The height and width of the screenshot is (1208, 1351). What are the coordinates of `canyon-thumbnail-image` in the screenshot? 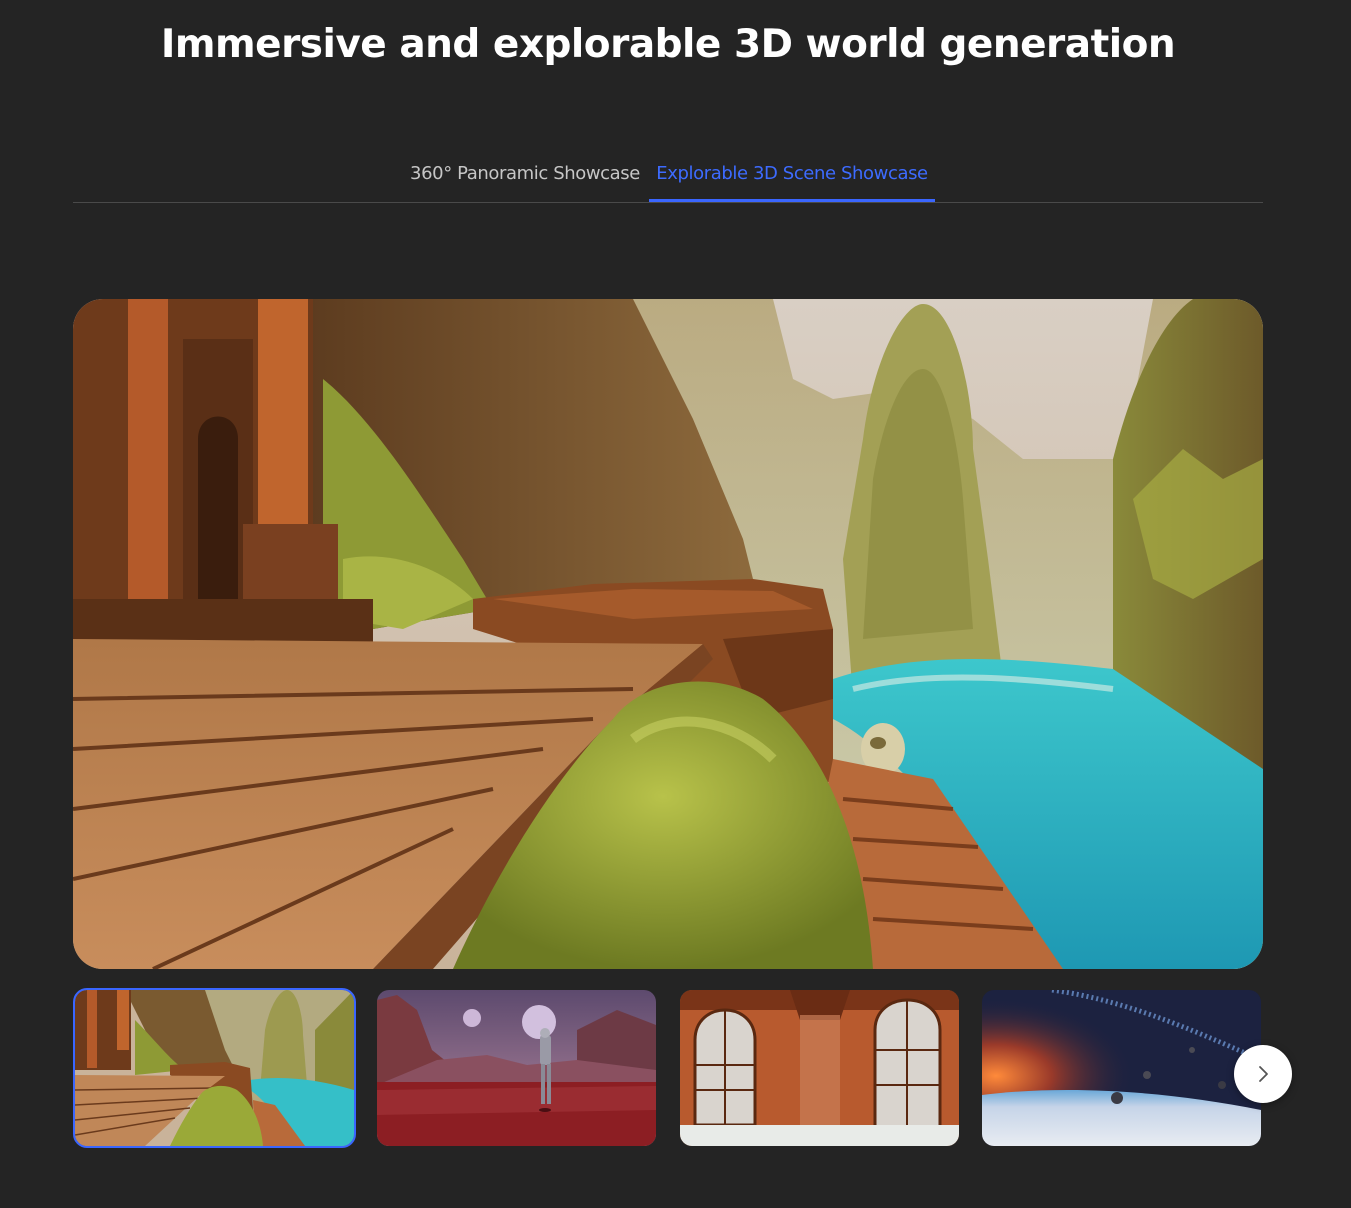 It's located at (214, 1068).